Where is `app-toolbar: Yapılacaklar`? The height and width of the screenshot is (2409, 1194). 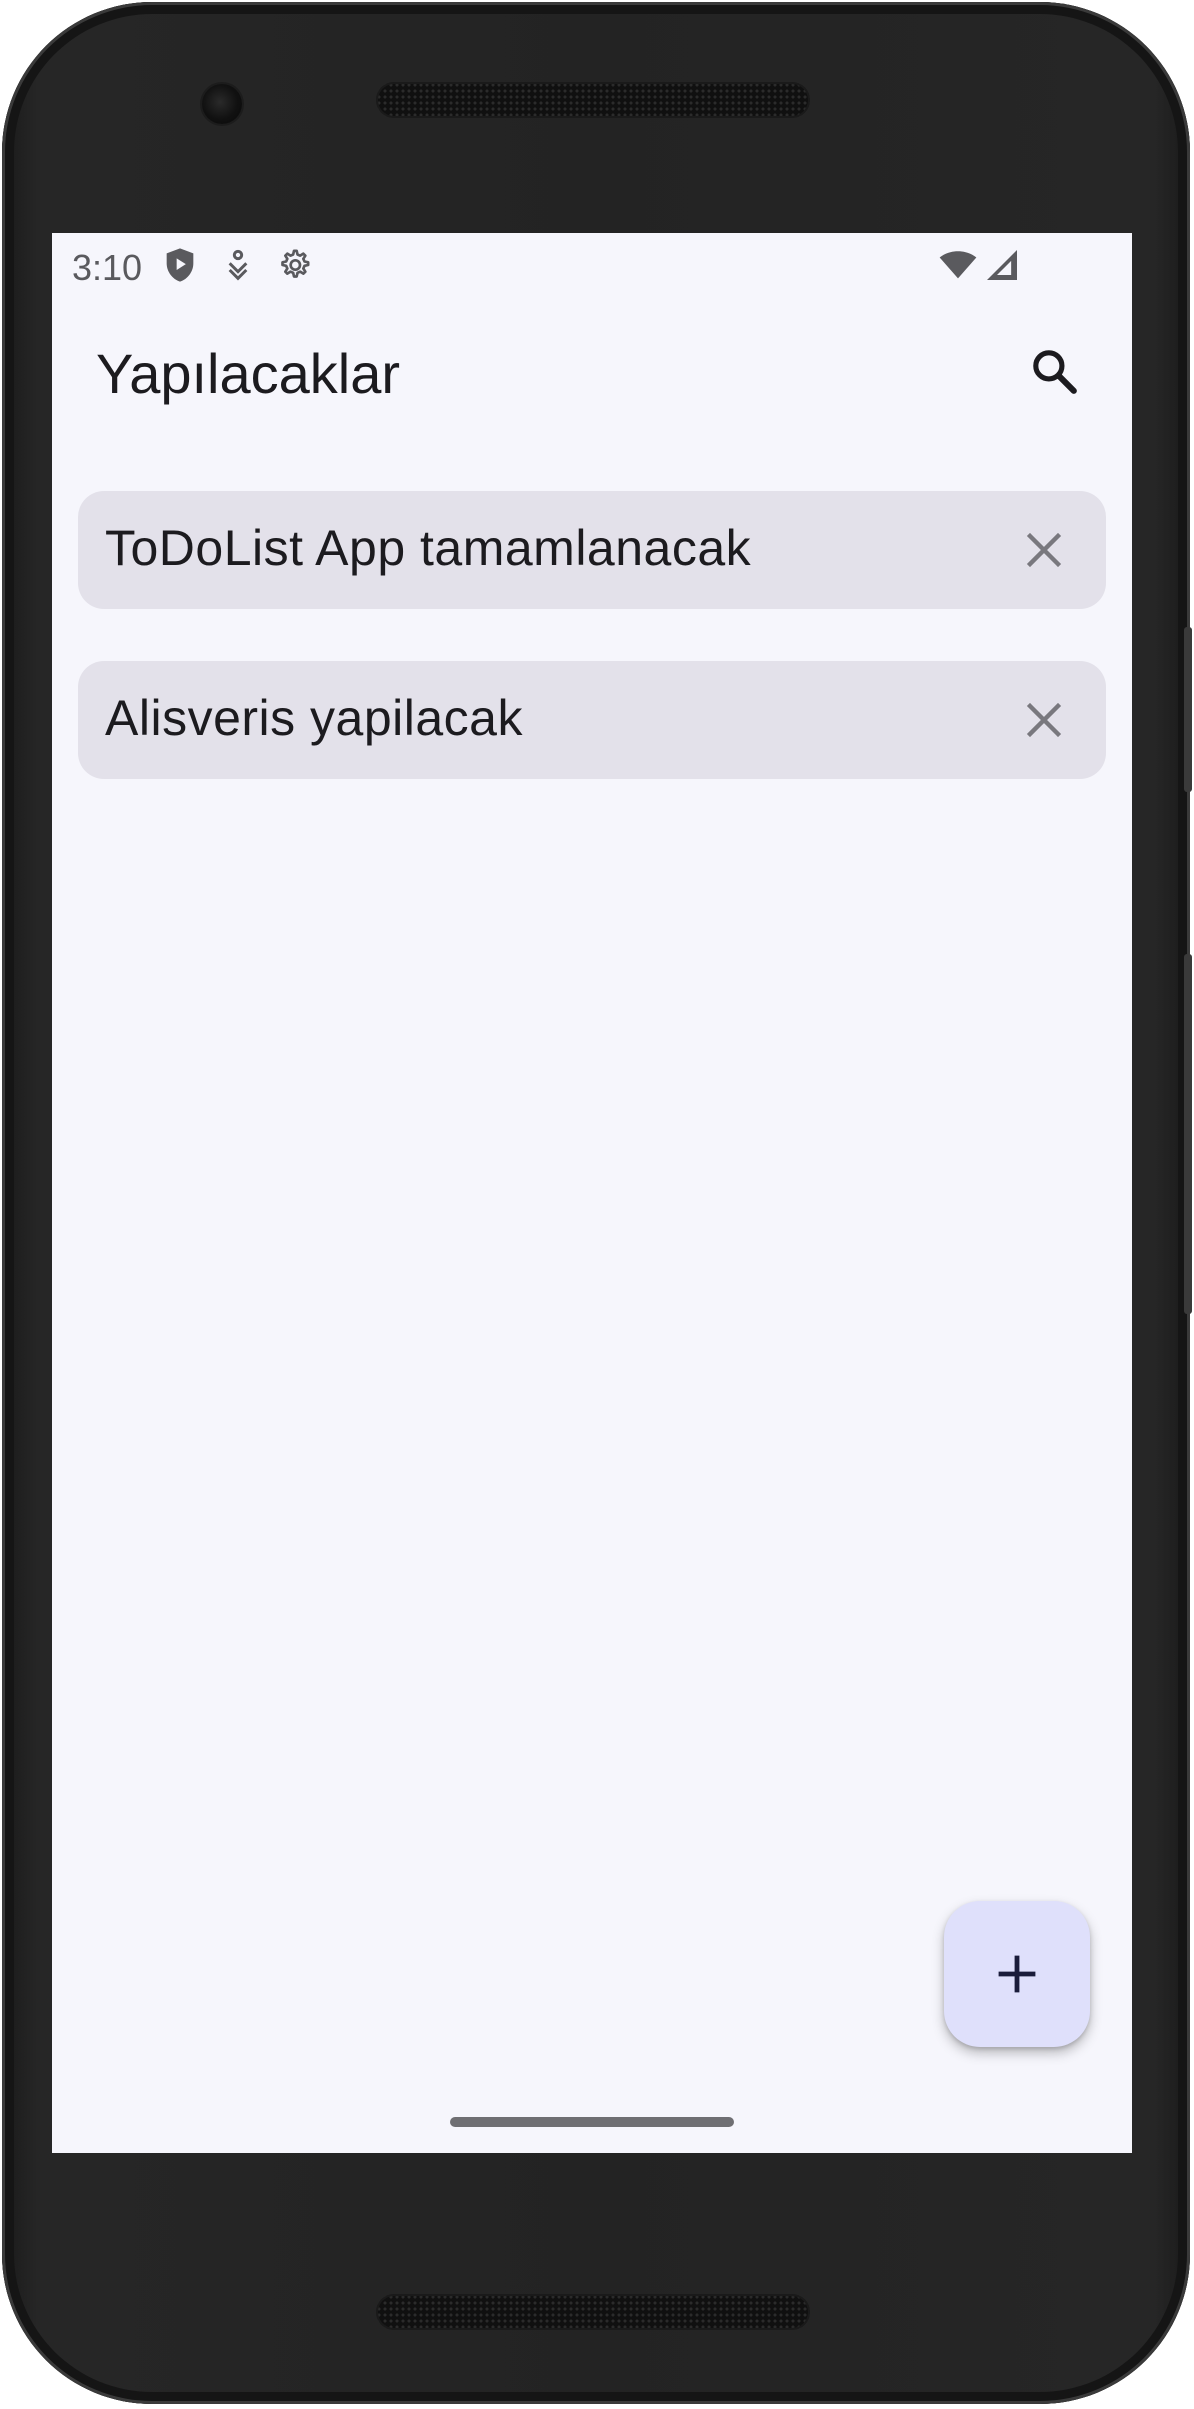 app-toolbar: Yapılacaklar is located at coordinates (592, 373).